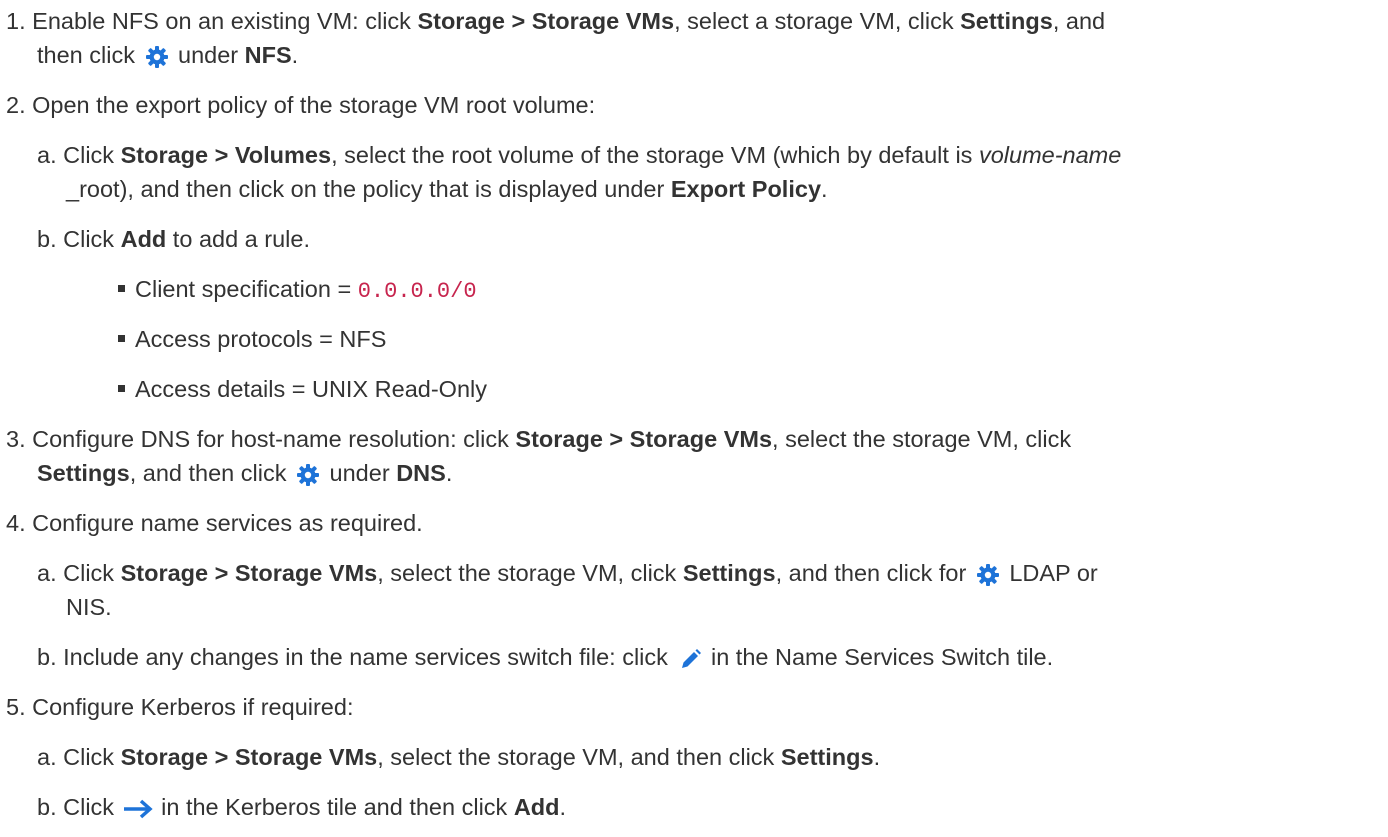  I want to click on step-text: , and then click for, so click(874, 573).